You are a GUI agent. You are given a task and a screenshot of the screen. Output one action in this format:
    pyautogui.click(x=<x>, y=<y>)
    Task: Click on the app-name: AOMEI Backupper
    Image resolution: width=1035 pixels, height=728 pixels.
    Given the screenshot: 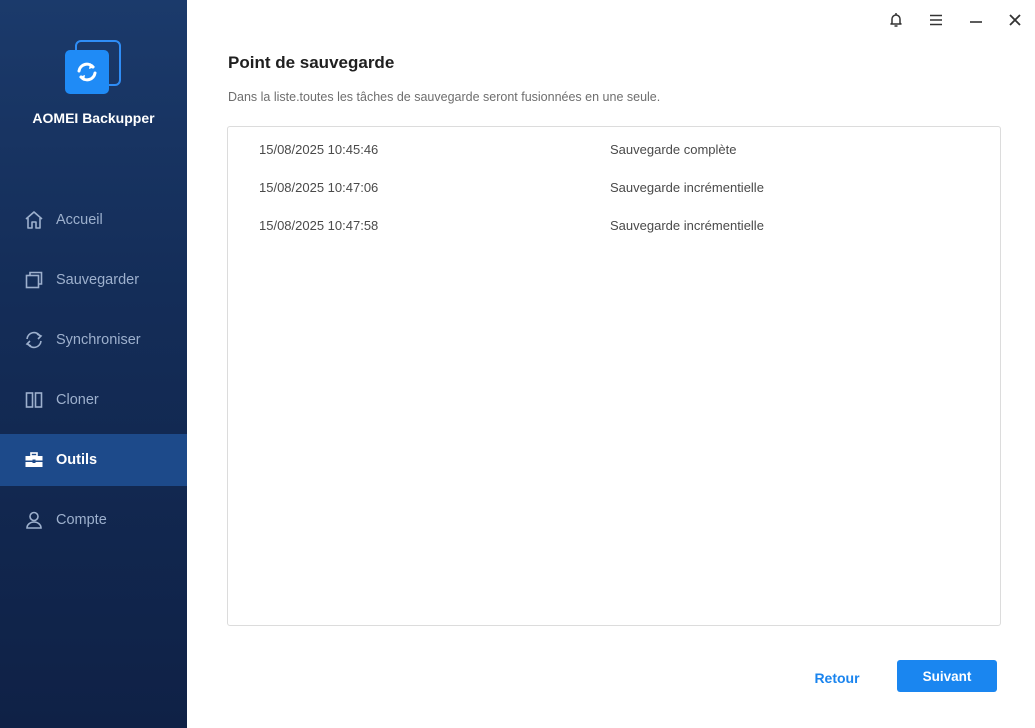 What is the action you would take?
    pyautogui.click(x=93, y=118)
    